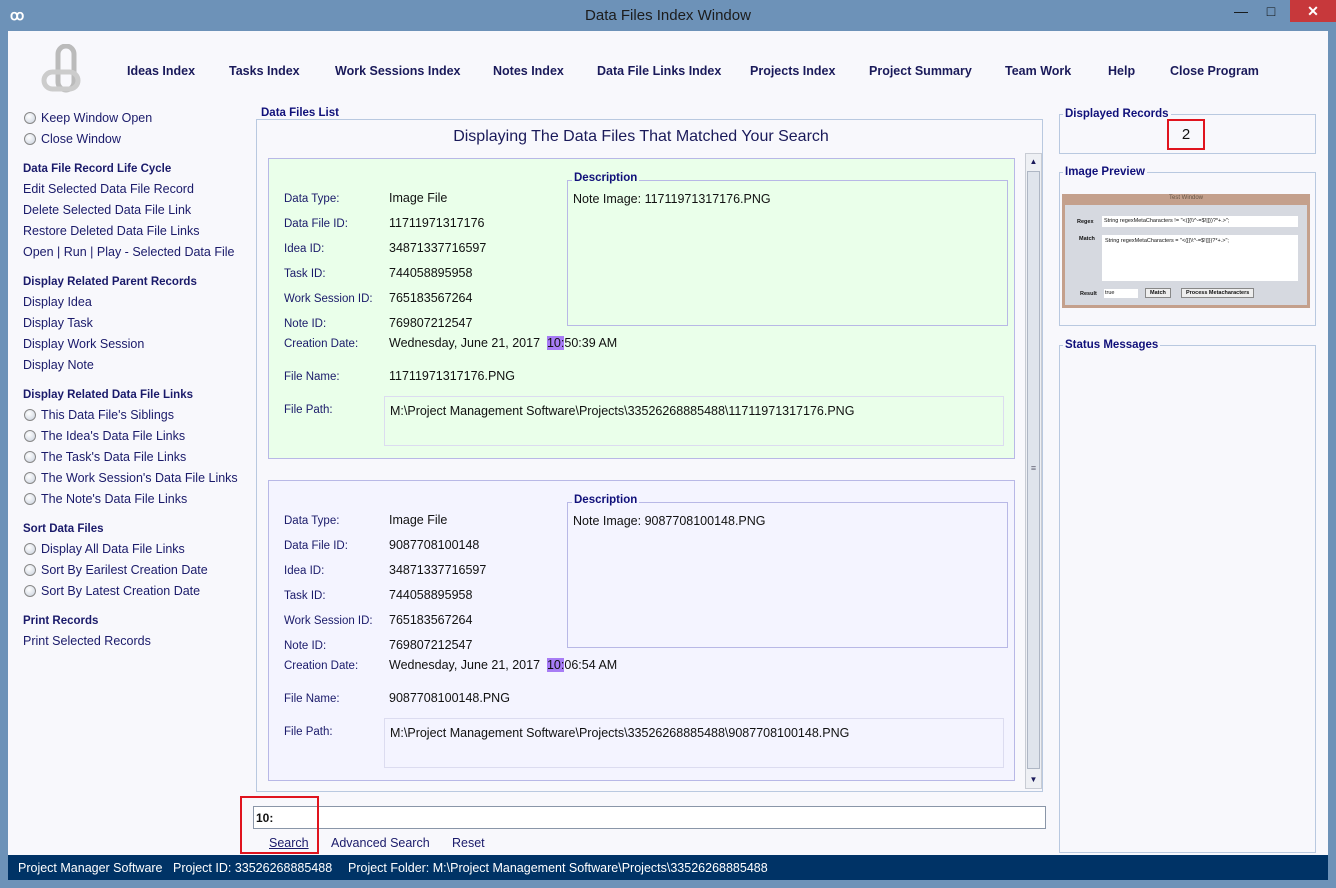 The width and height of the screenshot is (1336, 888). Describe the element at coordinates (649, 817) in the screenshot. I see `search-input: 10:` at that location.